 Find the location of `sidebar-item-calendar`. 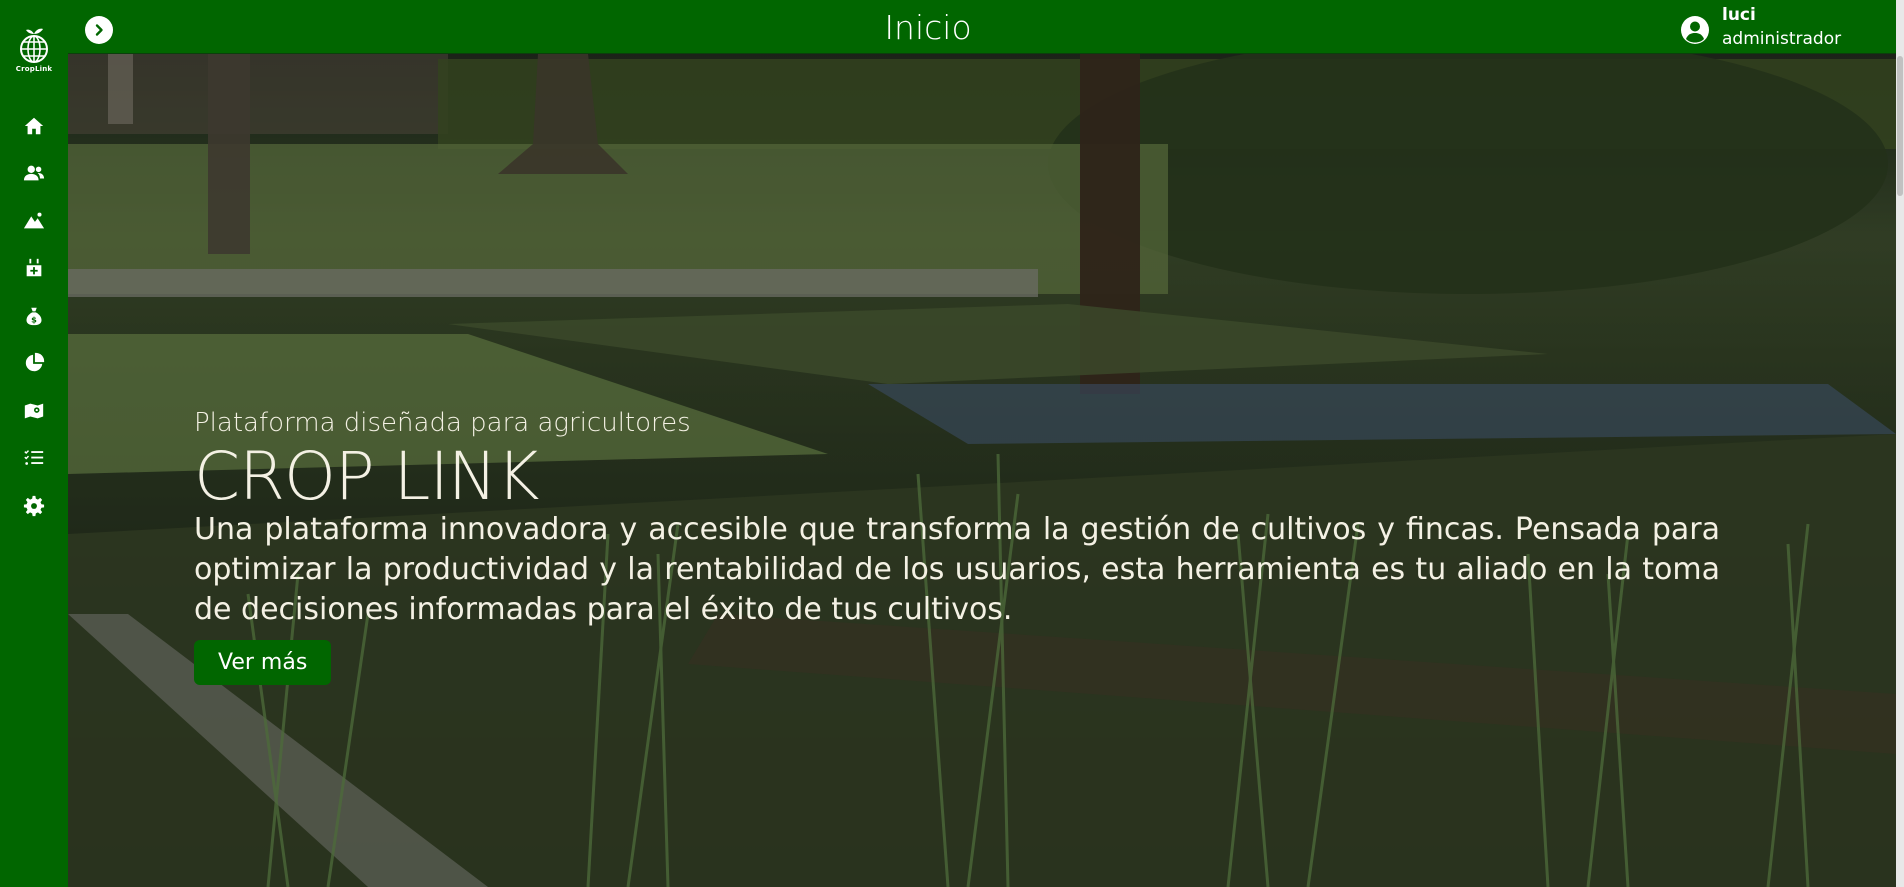

sidebar-item-calendar is located at coordinates (34, 269).